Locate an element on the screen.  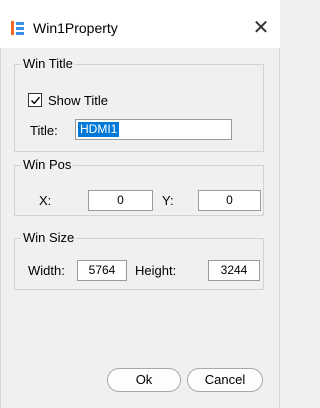
title-input-value: HDMI1 is located at coordinates (99, 129).